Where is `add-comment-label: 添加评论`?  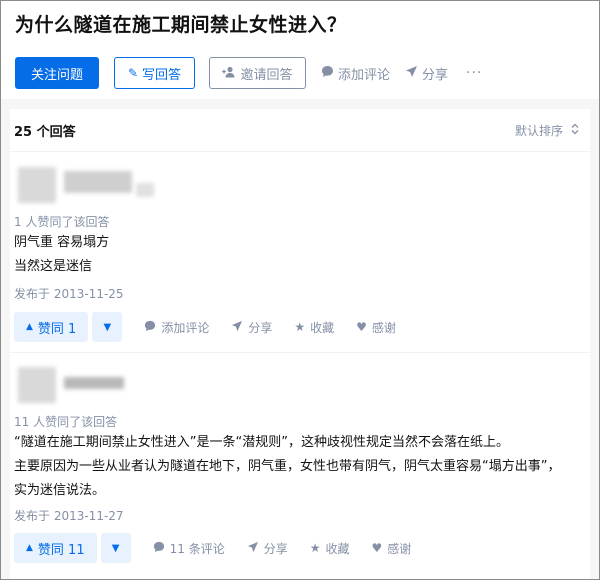 add-comment-label: 添加评论 is located at coordinates (364, 75).